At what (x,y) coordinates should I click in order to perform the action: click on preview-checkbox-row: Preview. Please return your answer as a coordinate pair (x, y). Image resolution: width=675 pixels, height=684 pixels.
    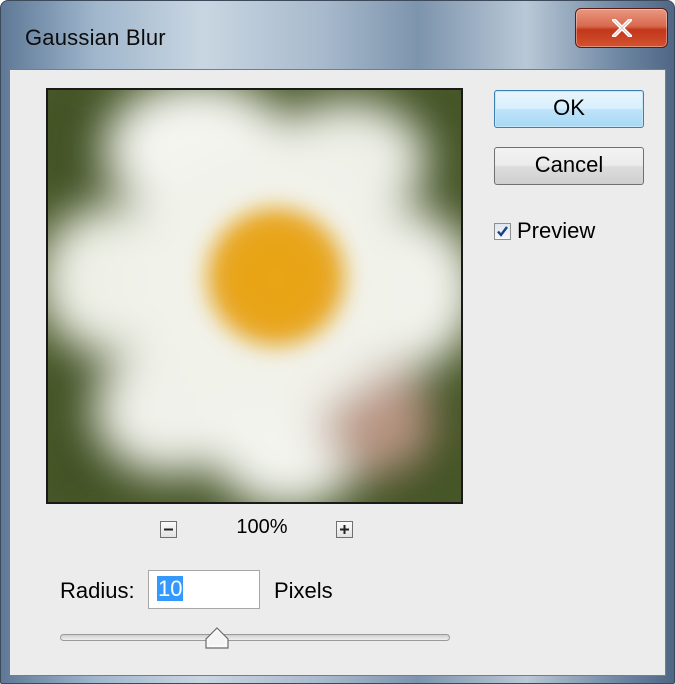
    Looking at the image, I should click on (544, 231).